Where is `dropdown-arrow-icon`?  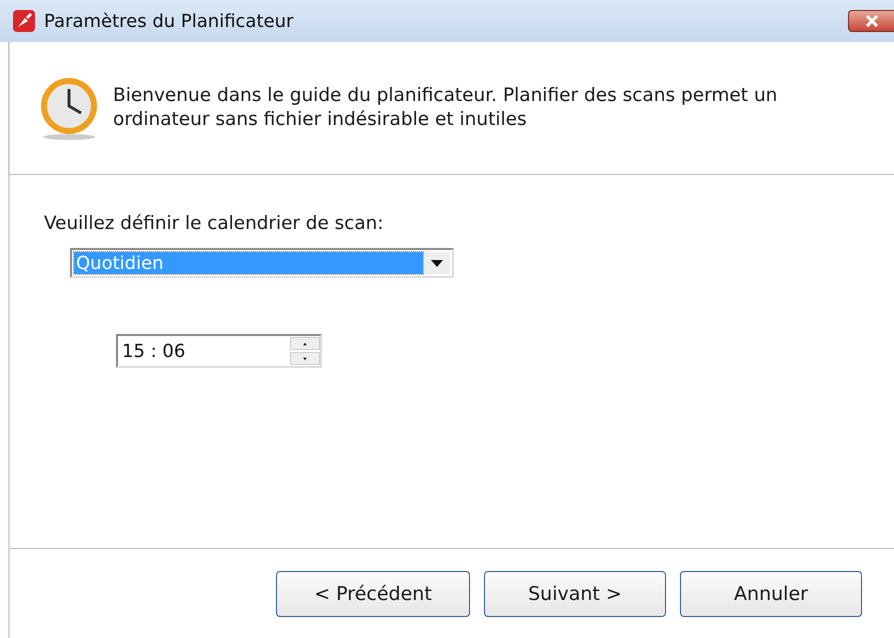
dropdown-arrow-icon is located at coordinates (437, 263).